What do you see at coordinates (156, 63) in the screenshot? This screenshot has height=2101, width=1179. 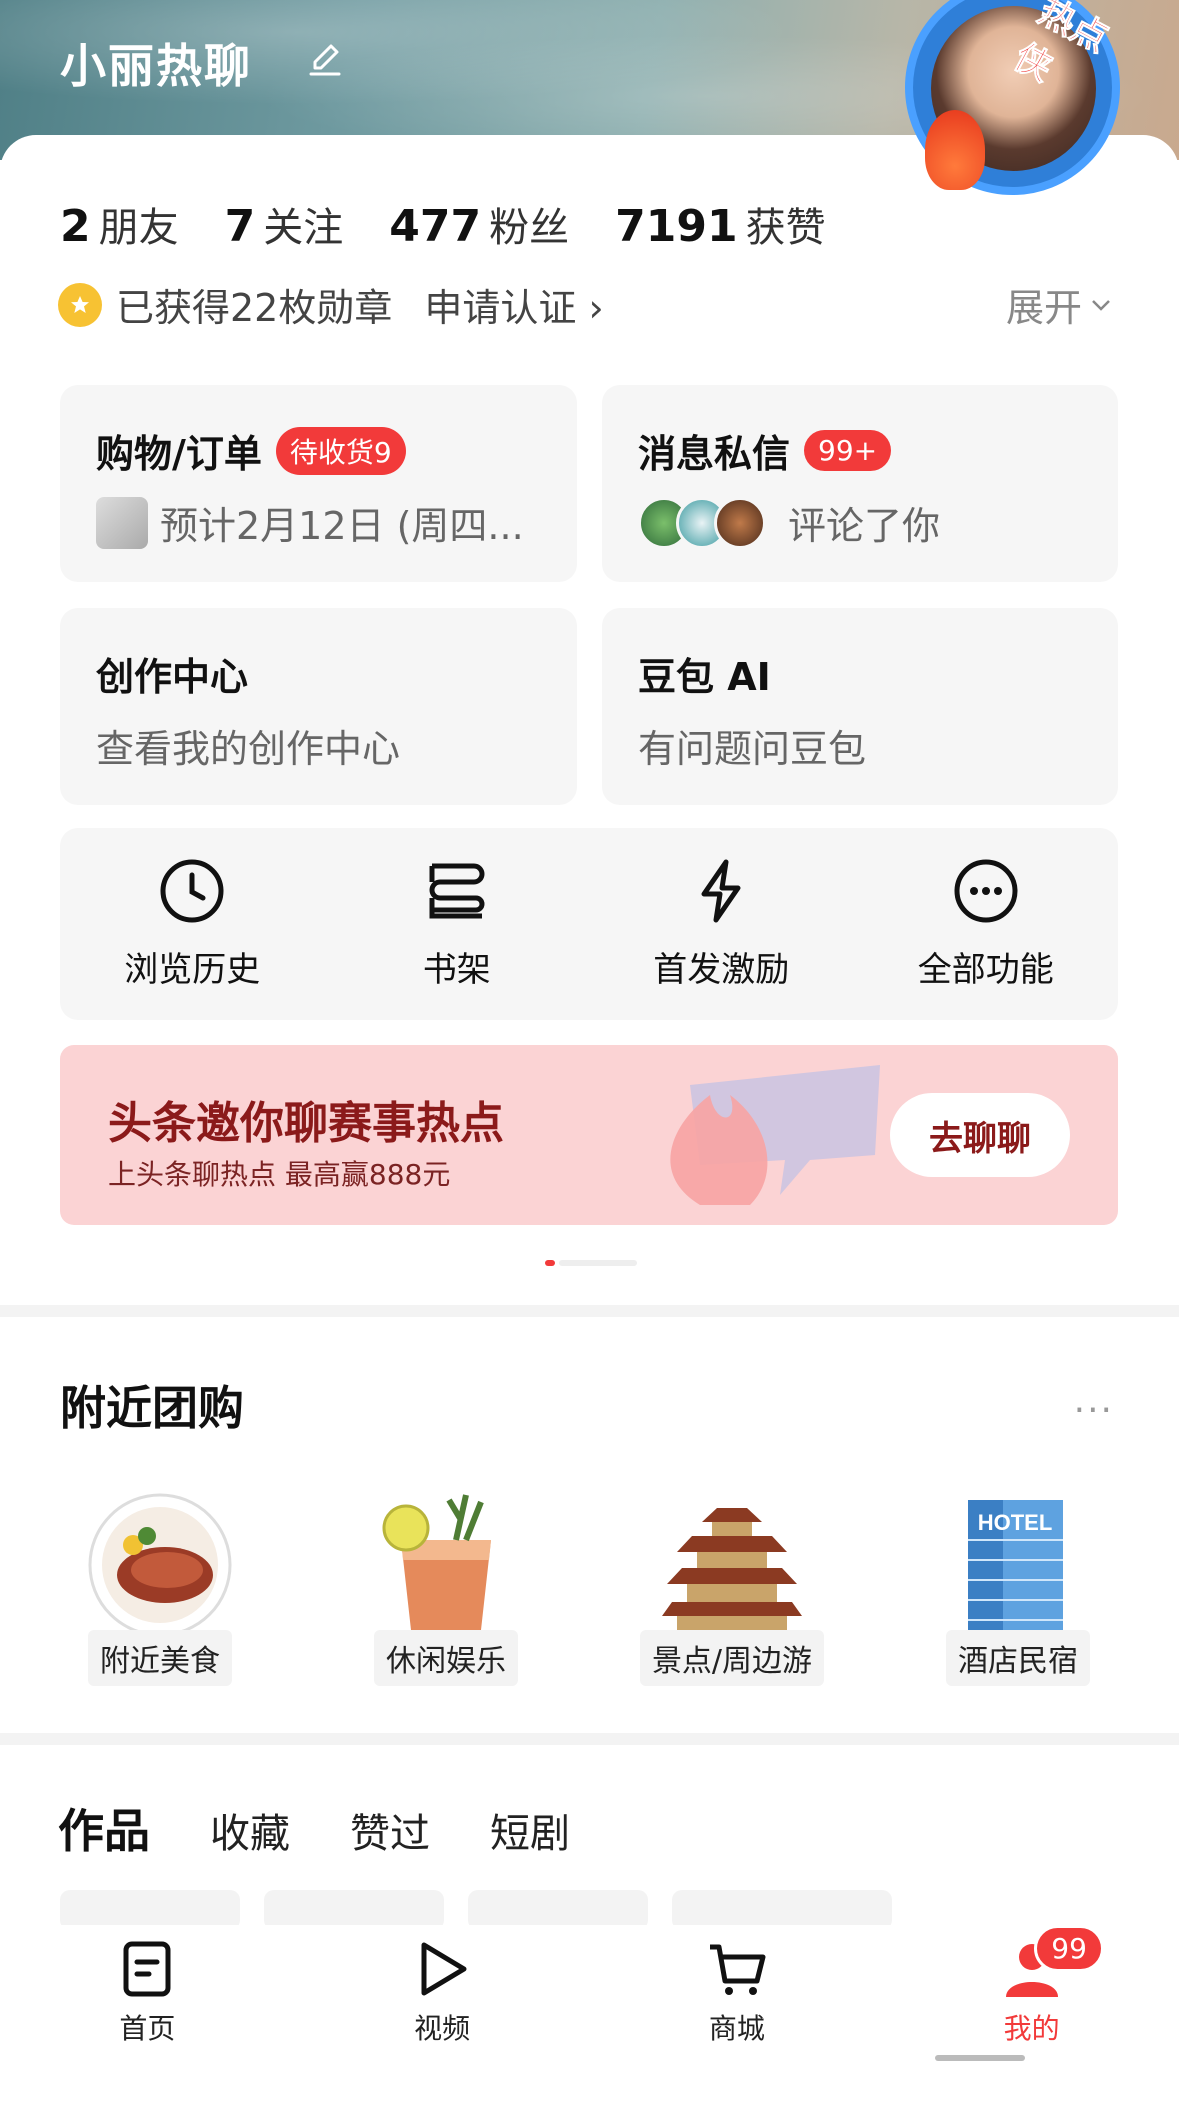 I see `profile-username: 小丽热聊` at bounding box center [156, 63].